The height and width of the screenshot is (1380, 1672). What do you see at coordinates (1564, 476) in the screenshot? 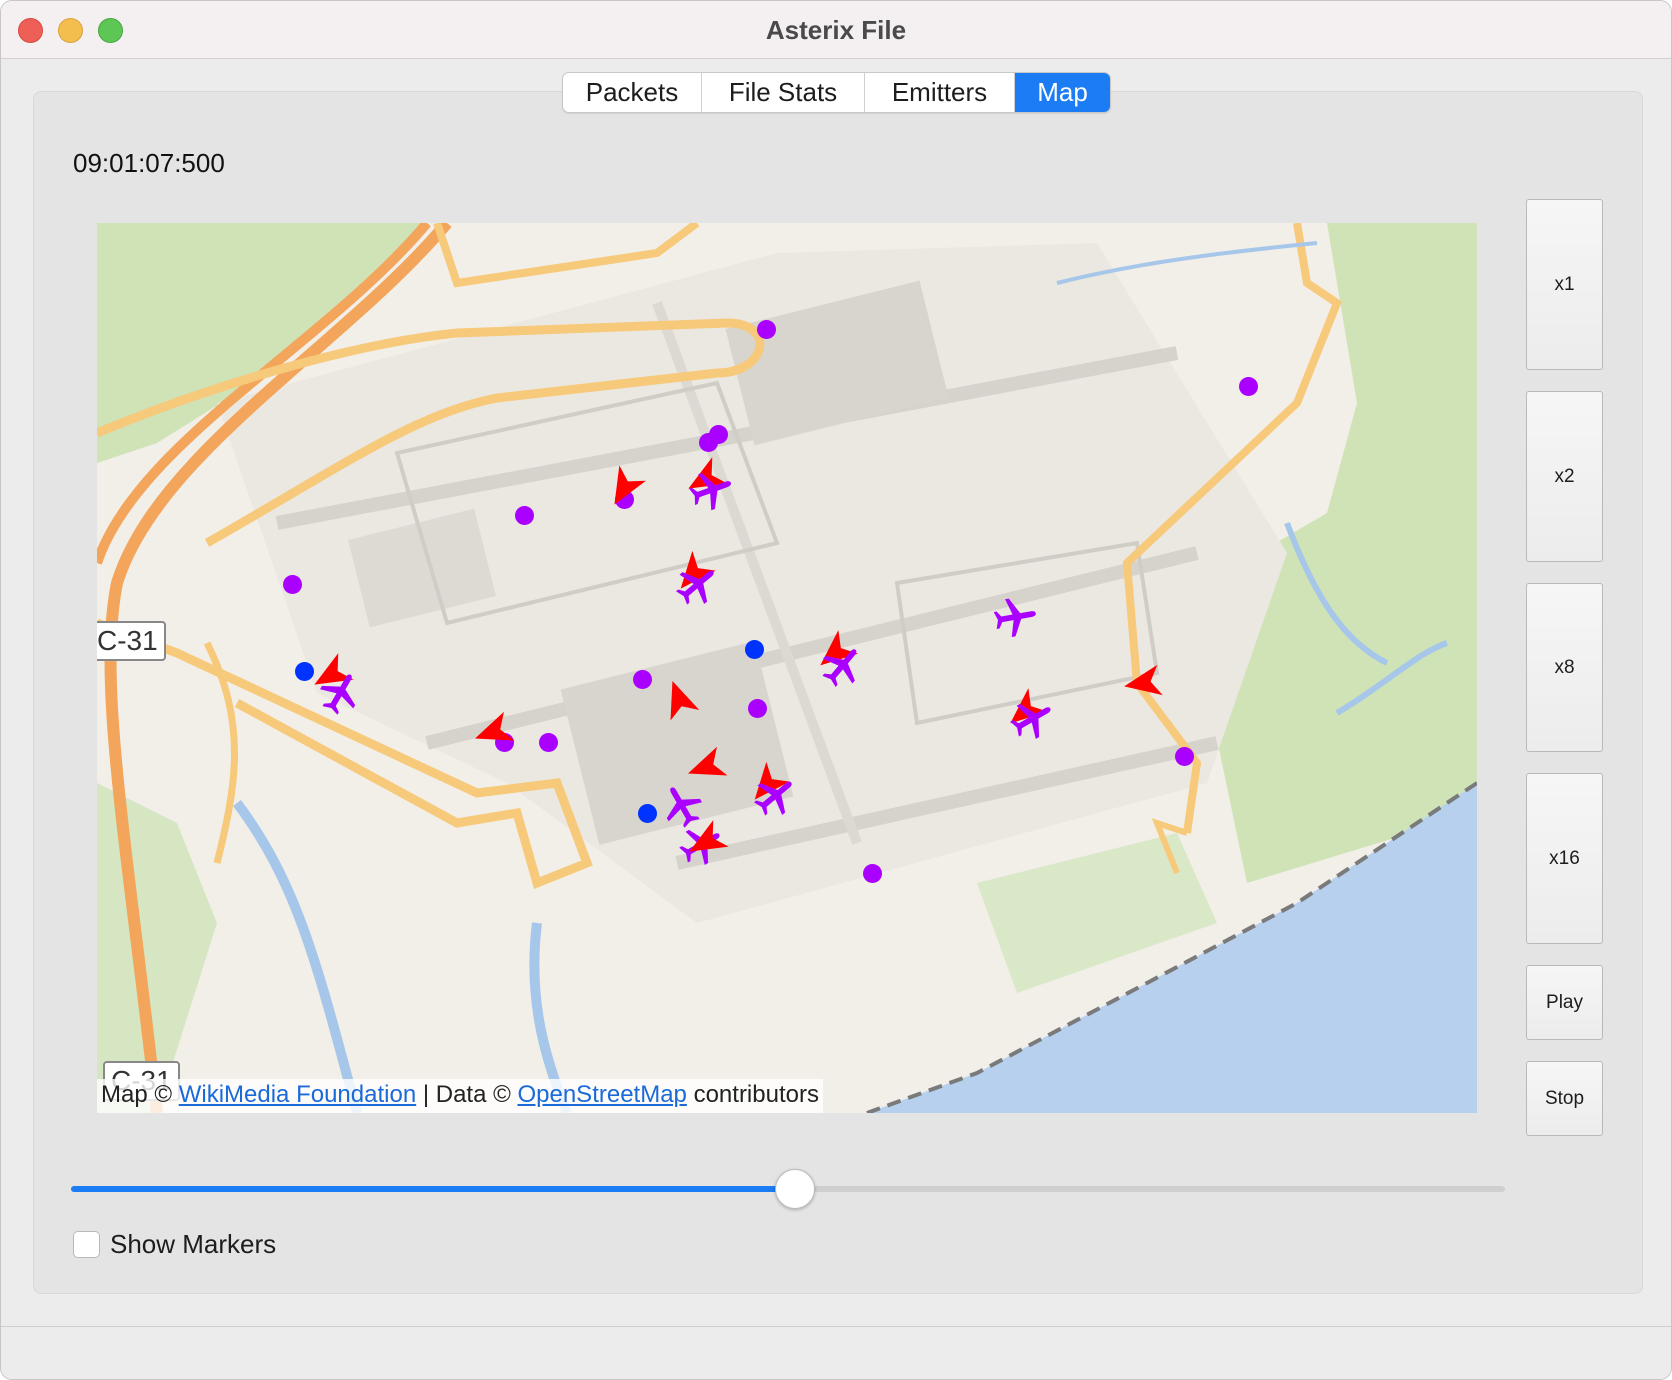
I see `speed-x2-button: x2` at bounding box center [1564, 476].